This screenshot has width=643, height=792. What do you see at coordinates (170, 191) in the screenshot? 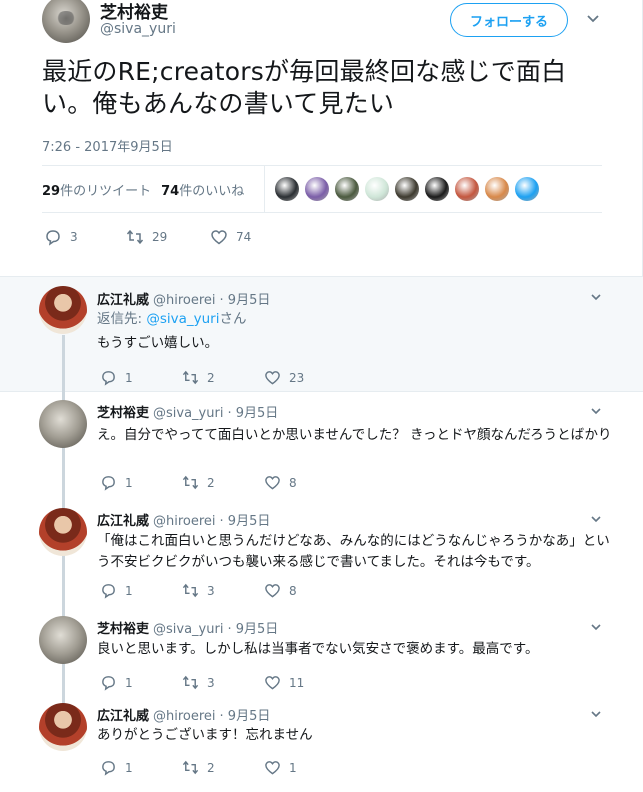
I see `like-count: 74` at bounding box center [170, 191].